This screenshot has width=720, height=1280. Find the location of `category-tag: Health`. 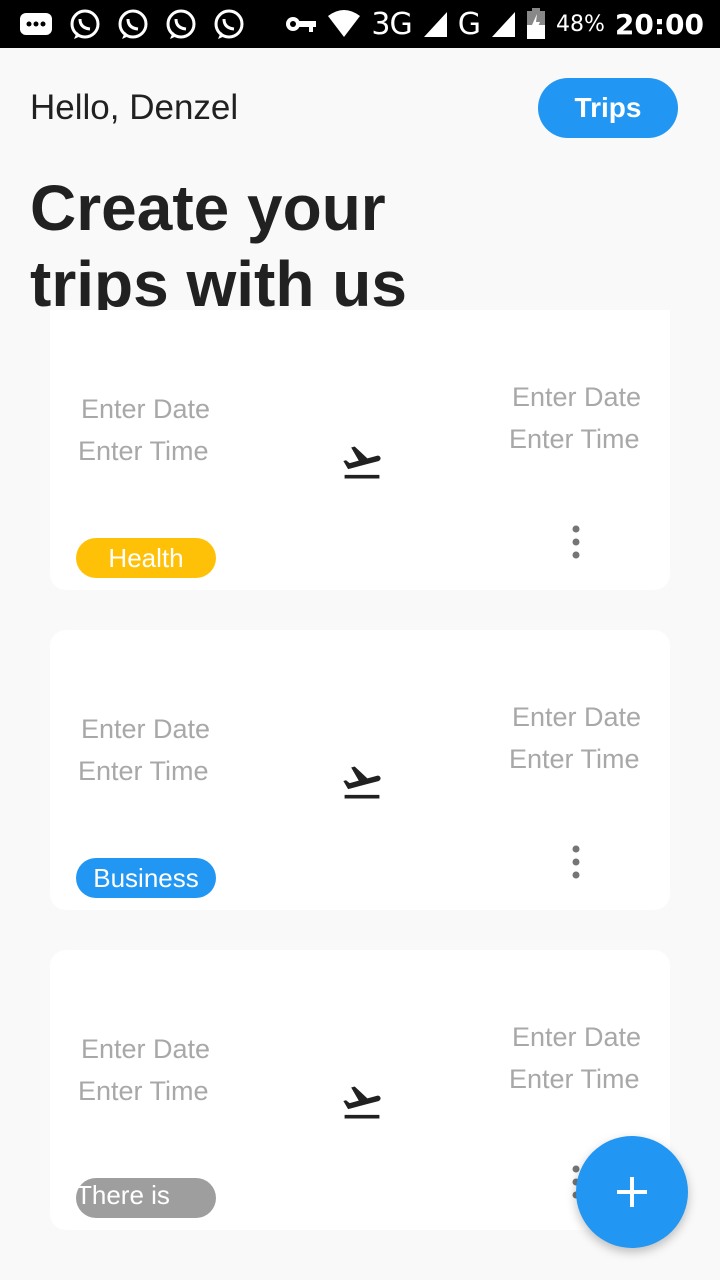

category-tag: Health is located at coordinates (146, 558).